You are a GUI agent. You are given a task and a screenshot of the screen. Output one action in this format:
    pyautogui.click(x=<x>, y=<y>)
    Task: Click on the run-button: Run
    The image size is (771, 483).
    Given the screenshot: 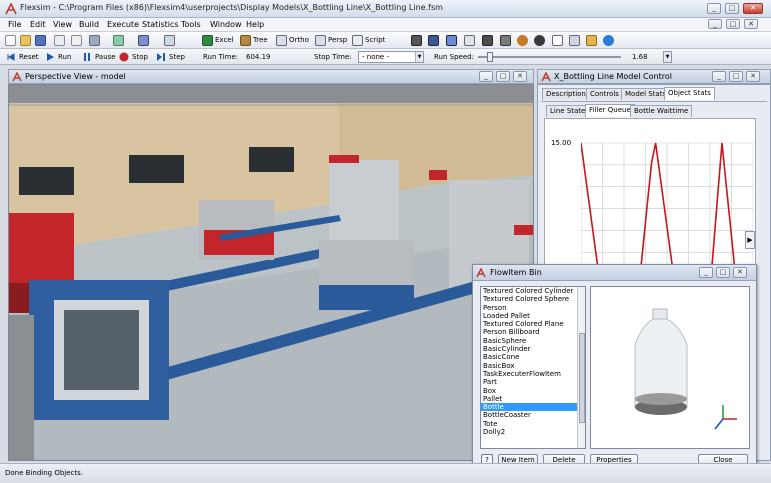 What is the action you would take?
    pyautogui.click(x=64, y=57)
    